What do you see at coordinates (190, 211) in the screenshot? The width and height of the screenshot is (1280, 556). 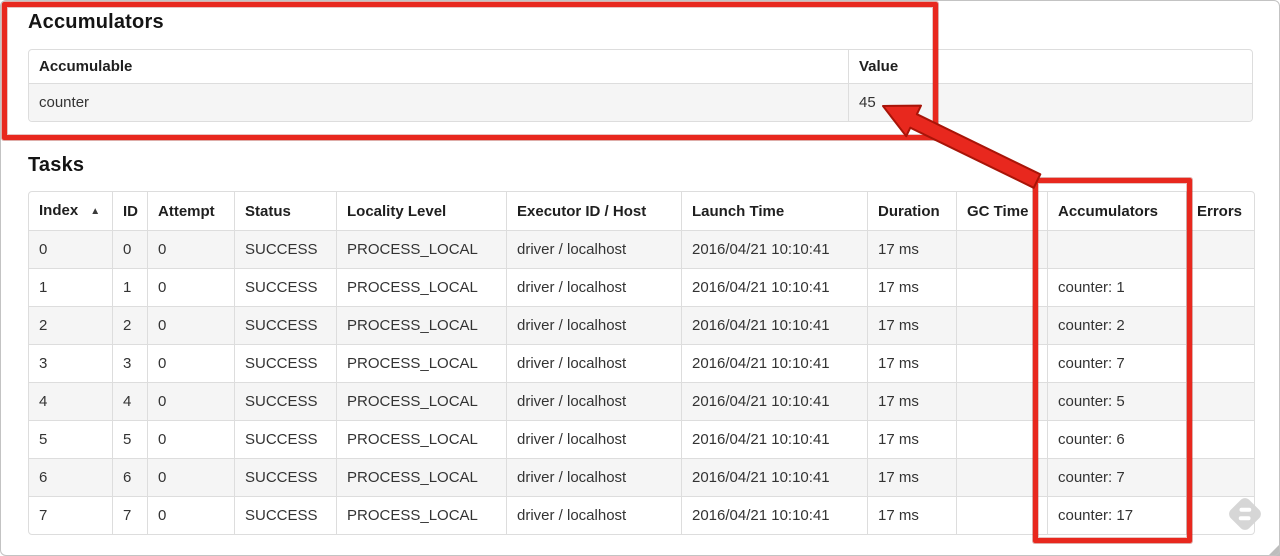 I see `column-header-attempt: Attempt` at bounding box center [190, 211].